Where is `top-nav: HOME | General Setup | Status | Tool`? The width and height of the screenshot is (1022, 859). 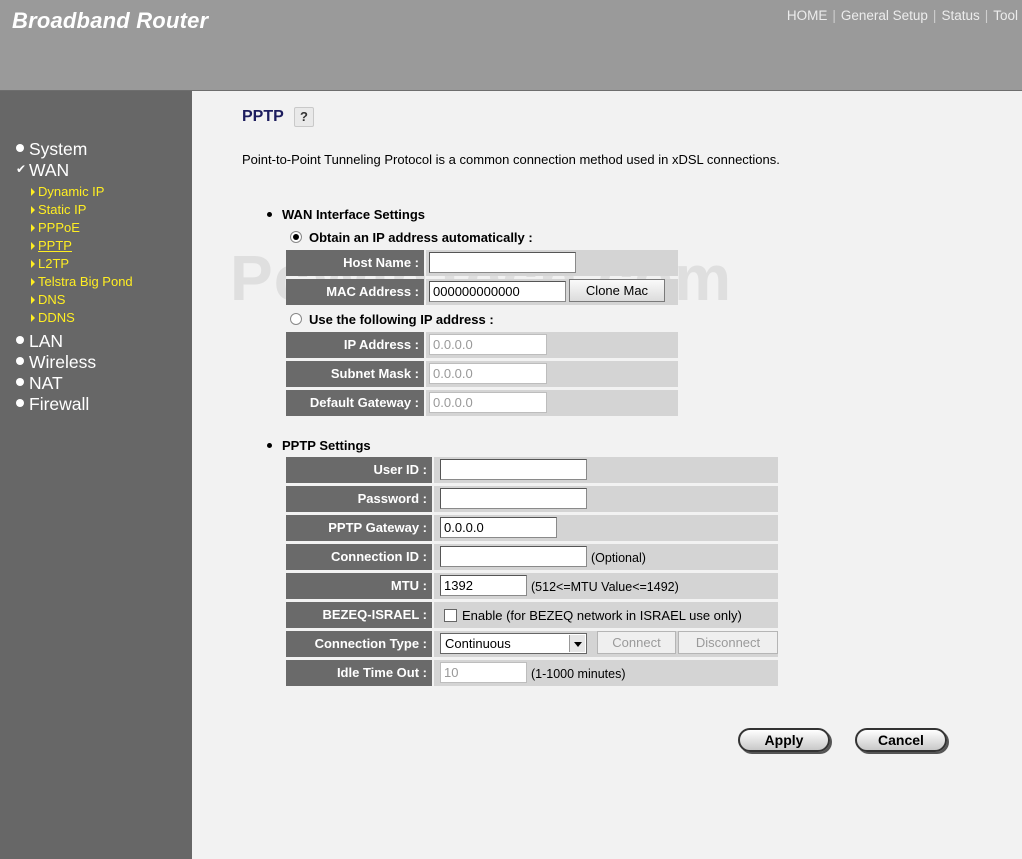 top-nav: HOME | General Setup | Status | Tool is located at coordinates (902, 15).